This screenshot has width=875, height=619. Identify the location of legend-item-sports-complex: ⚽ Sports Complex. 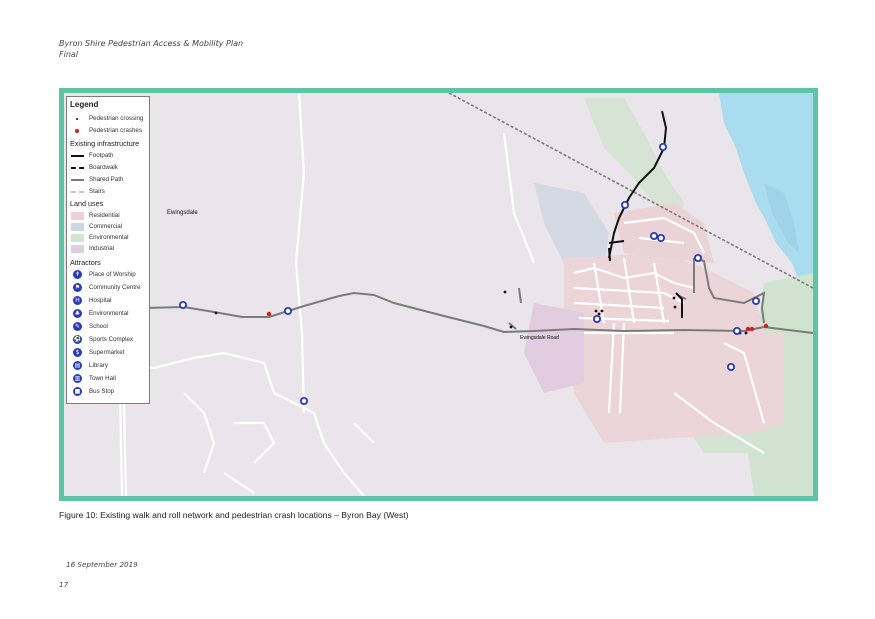
(110, 340).